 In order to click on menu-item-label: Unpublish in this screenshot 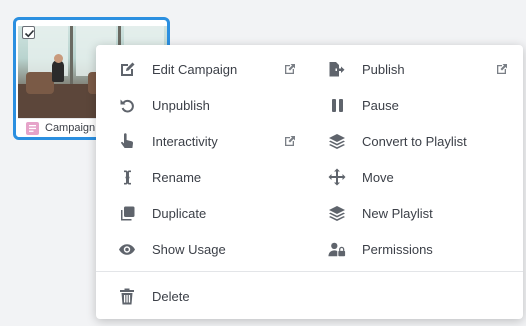, I will do `click(181, 105)`.